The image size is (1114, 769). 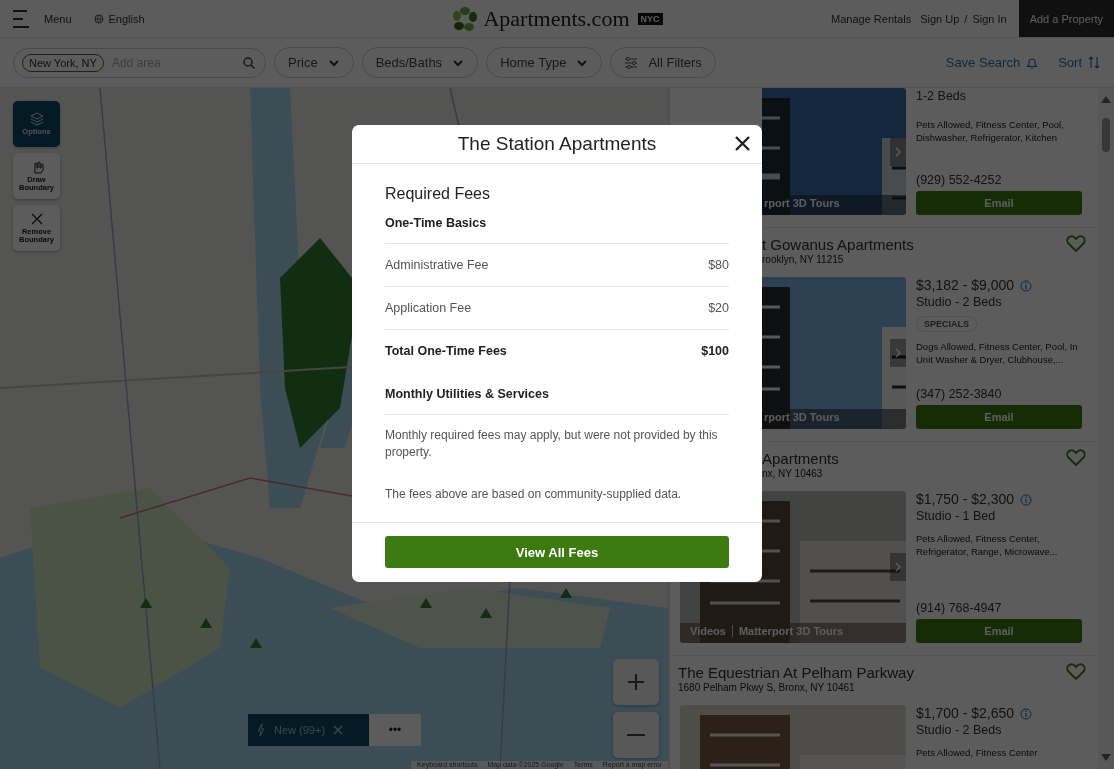 What do you see at coordinates (718, 308) in the screenshot?
I see `fee-amount: $20` at bounding box center [718, 308].